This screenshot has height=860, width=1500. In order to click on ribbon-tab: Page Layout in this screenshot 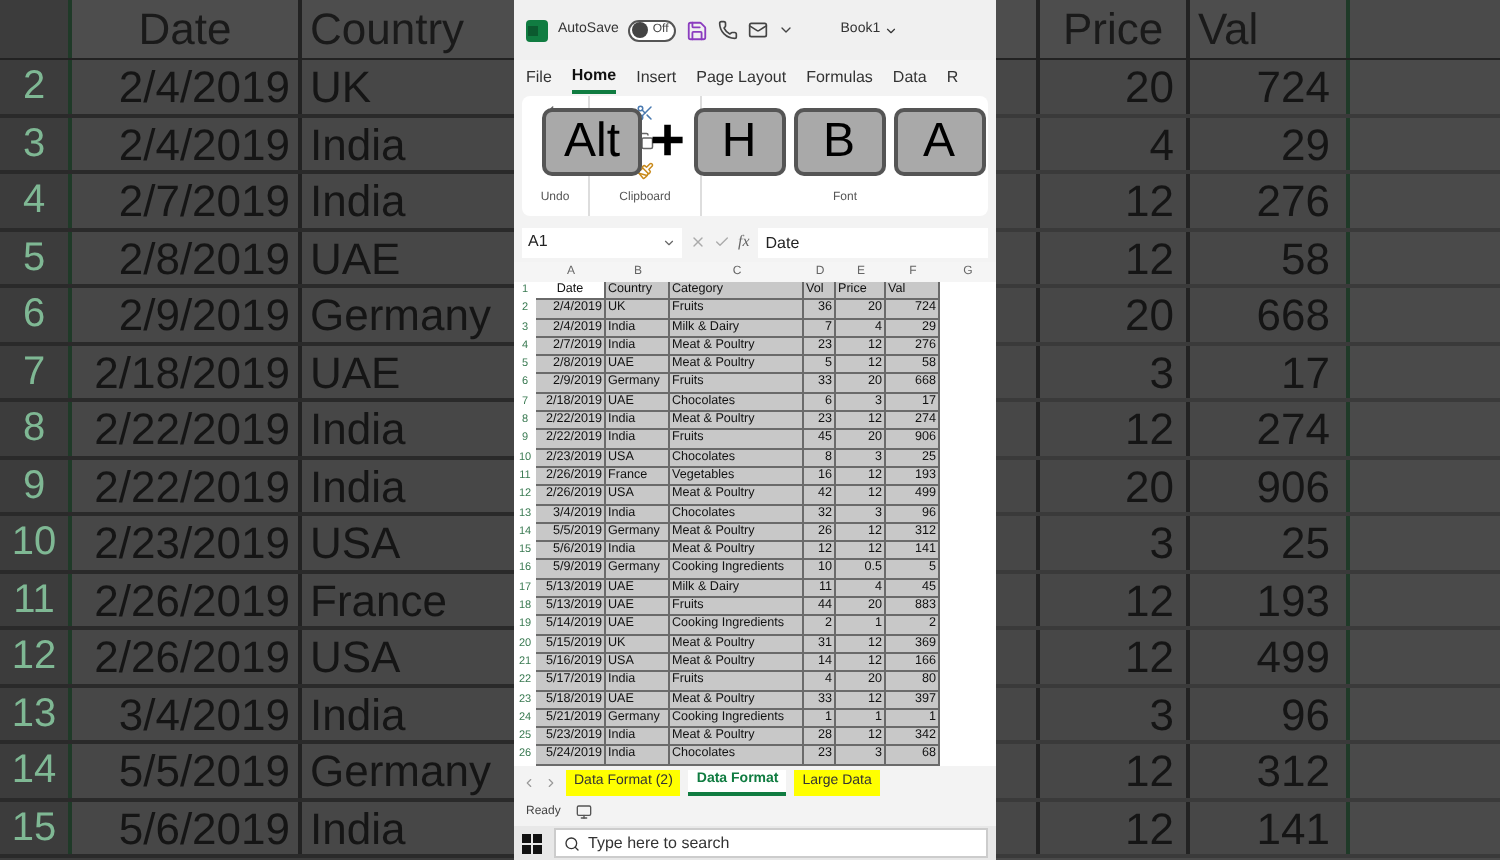, I will do `click(741, 78)`.